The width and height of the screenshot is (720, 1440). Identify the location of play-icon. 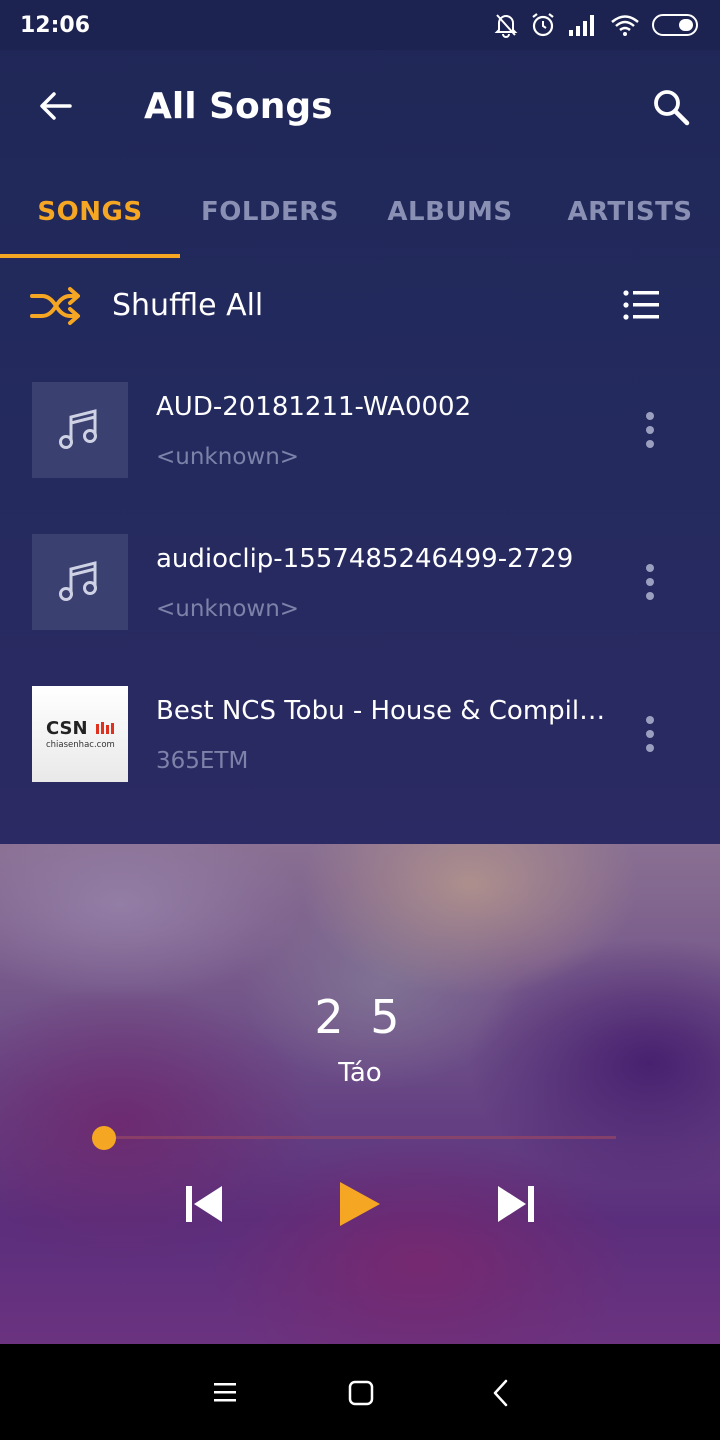
(360, 1204).